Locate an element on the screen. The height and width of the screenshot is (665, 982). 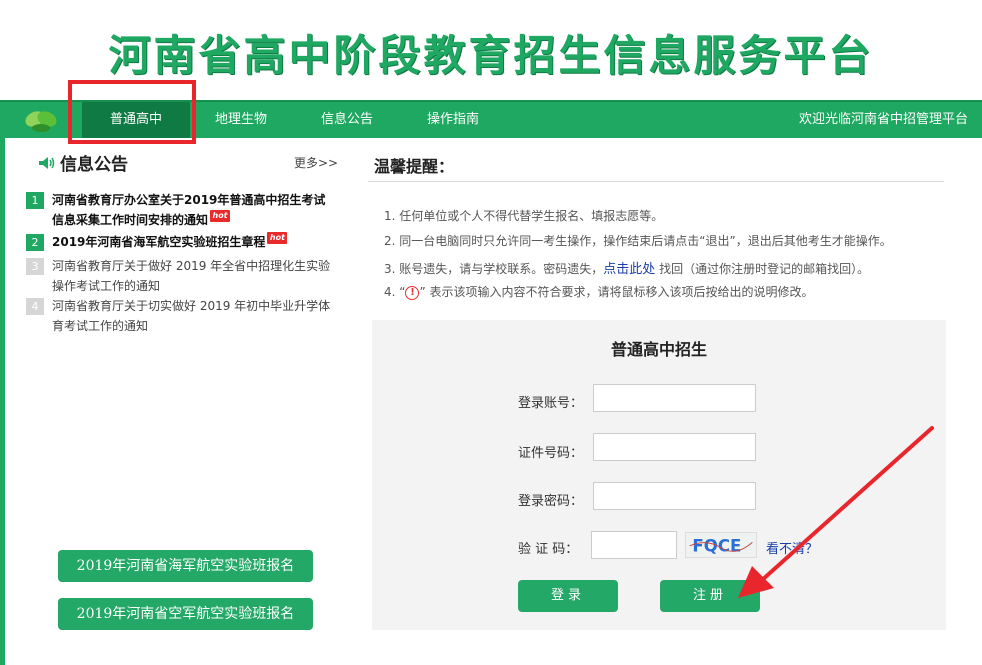
list-item: 4 河南省教育厅关于切实做好 2019 年初中毕业升学体育考试工作的通知 is located at coordinates (191, 316).